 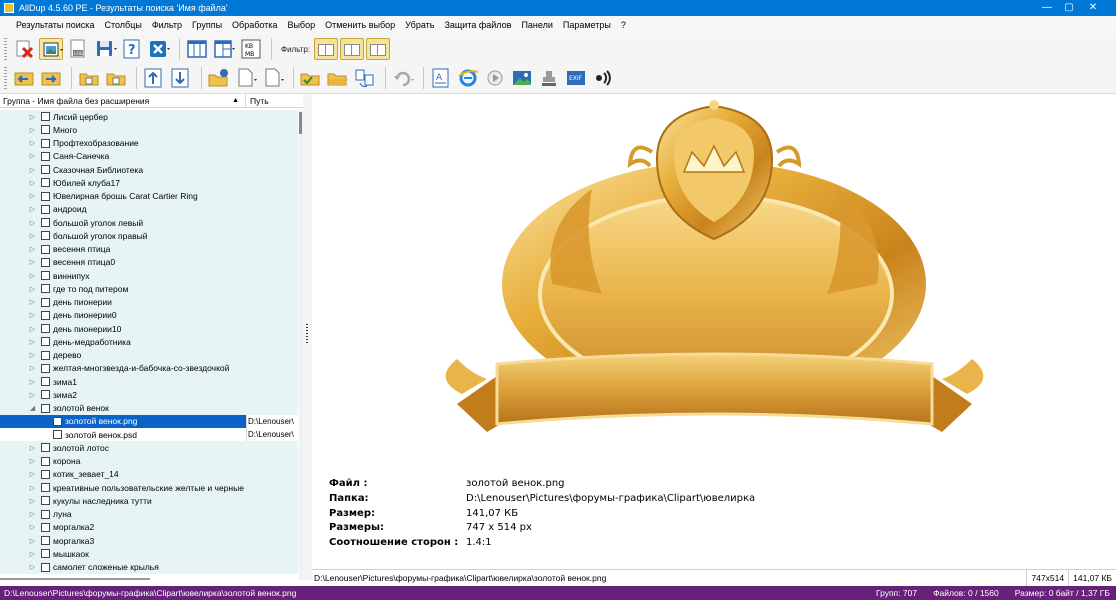 I want to click on group-row: ▷ мышкаок, so click(x=149, y=554).